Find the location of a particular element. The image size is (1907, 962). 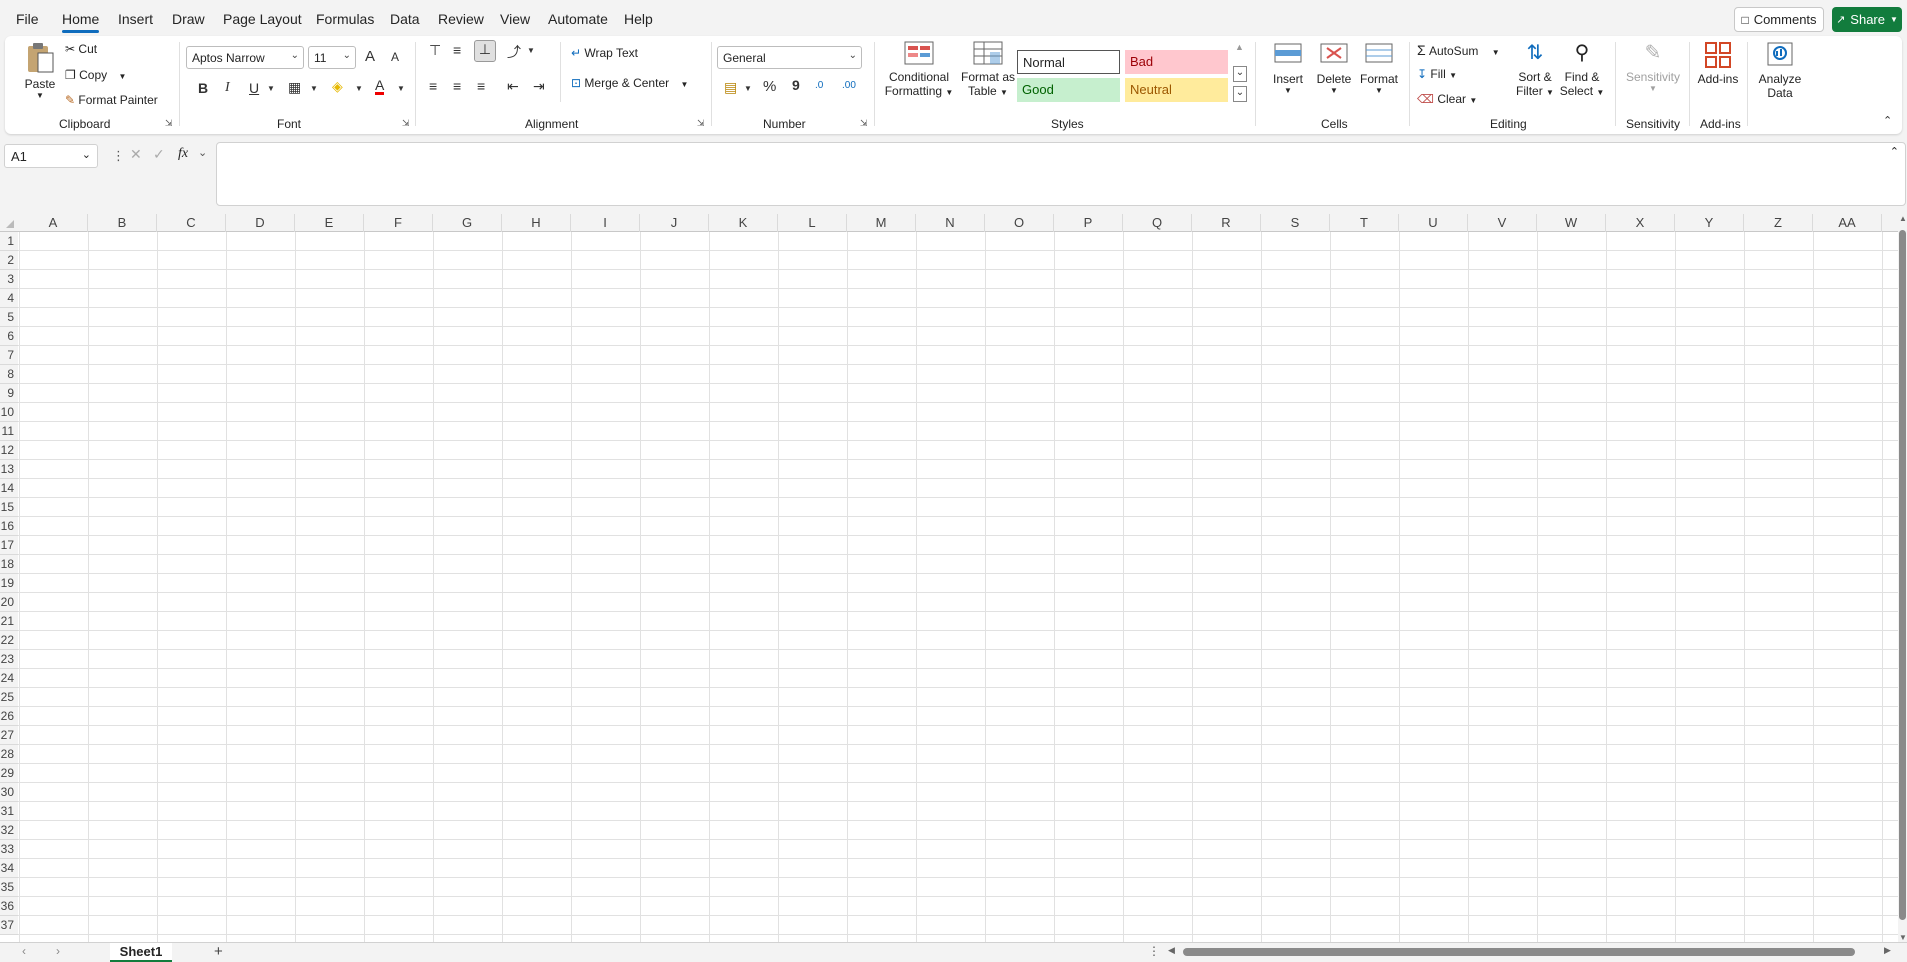

vertical-scrollbar: ▲ ▼ is located at coordinates (1902, 578).